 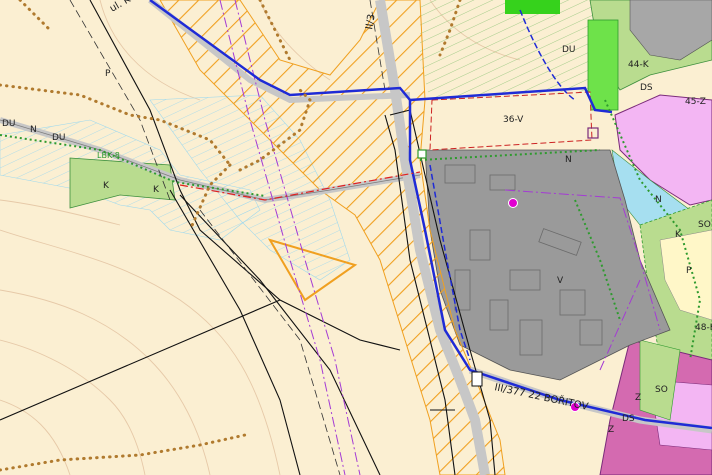 I want to click on bright-green-block, so click(x=532, y=7).